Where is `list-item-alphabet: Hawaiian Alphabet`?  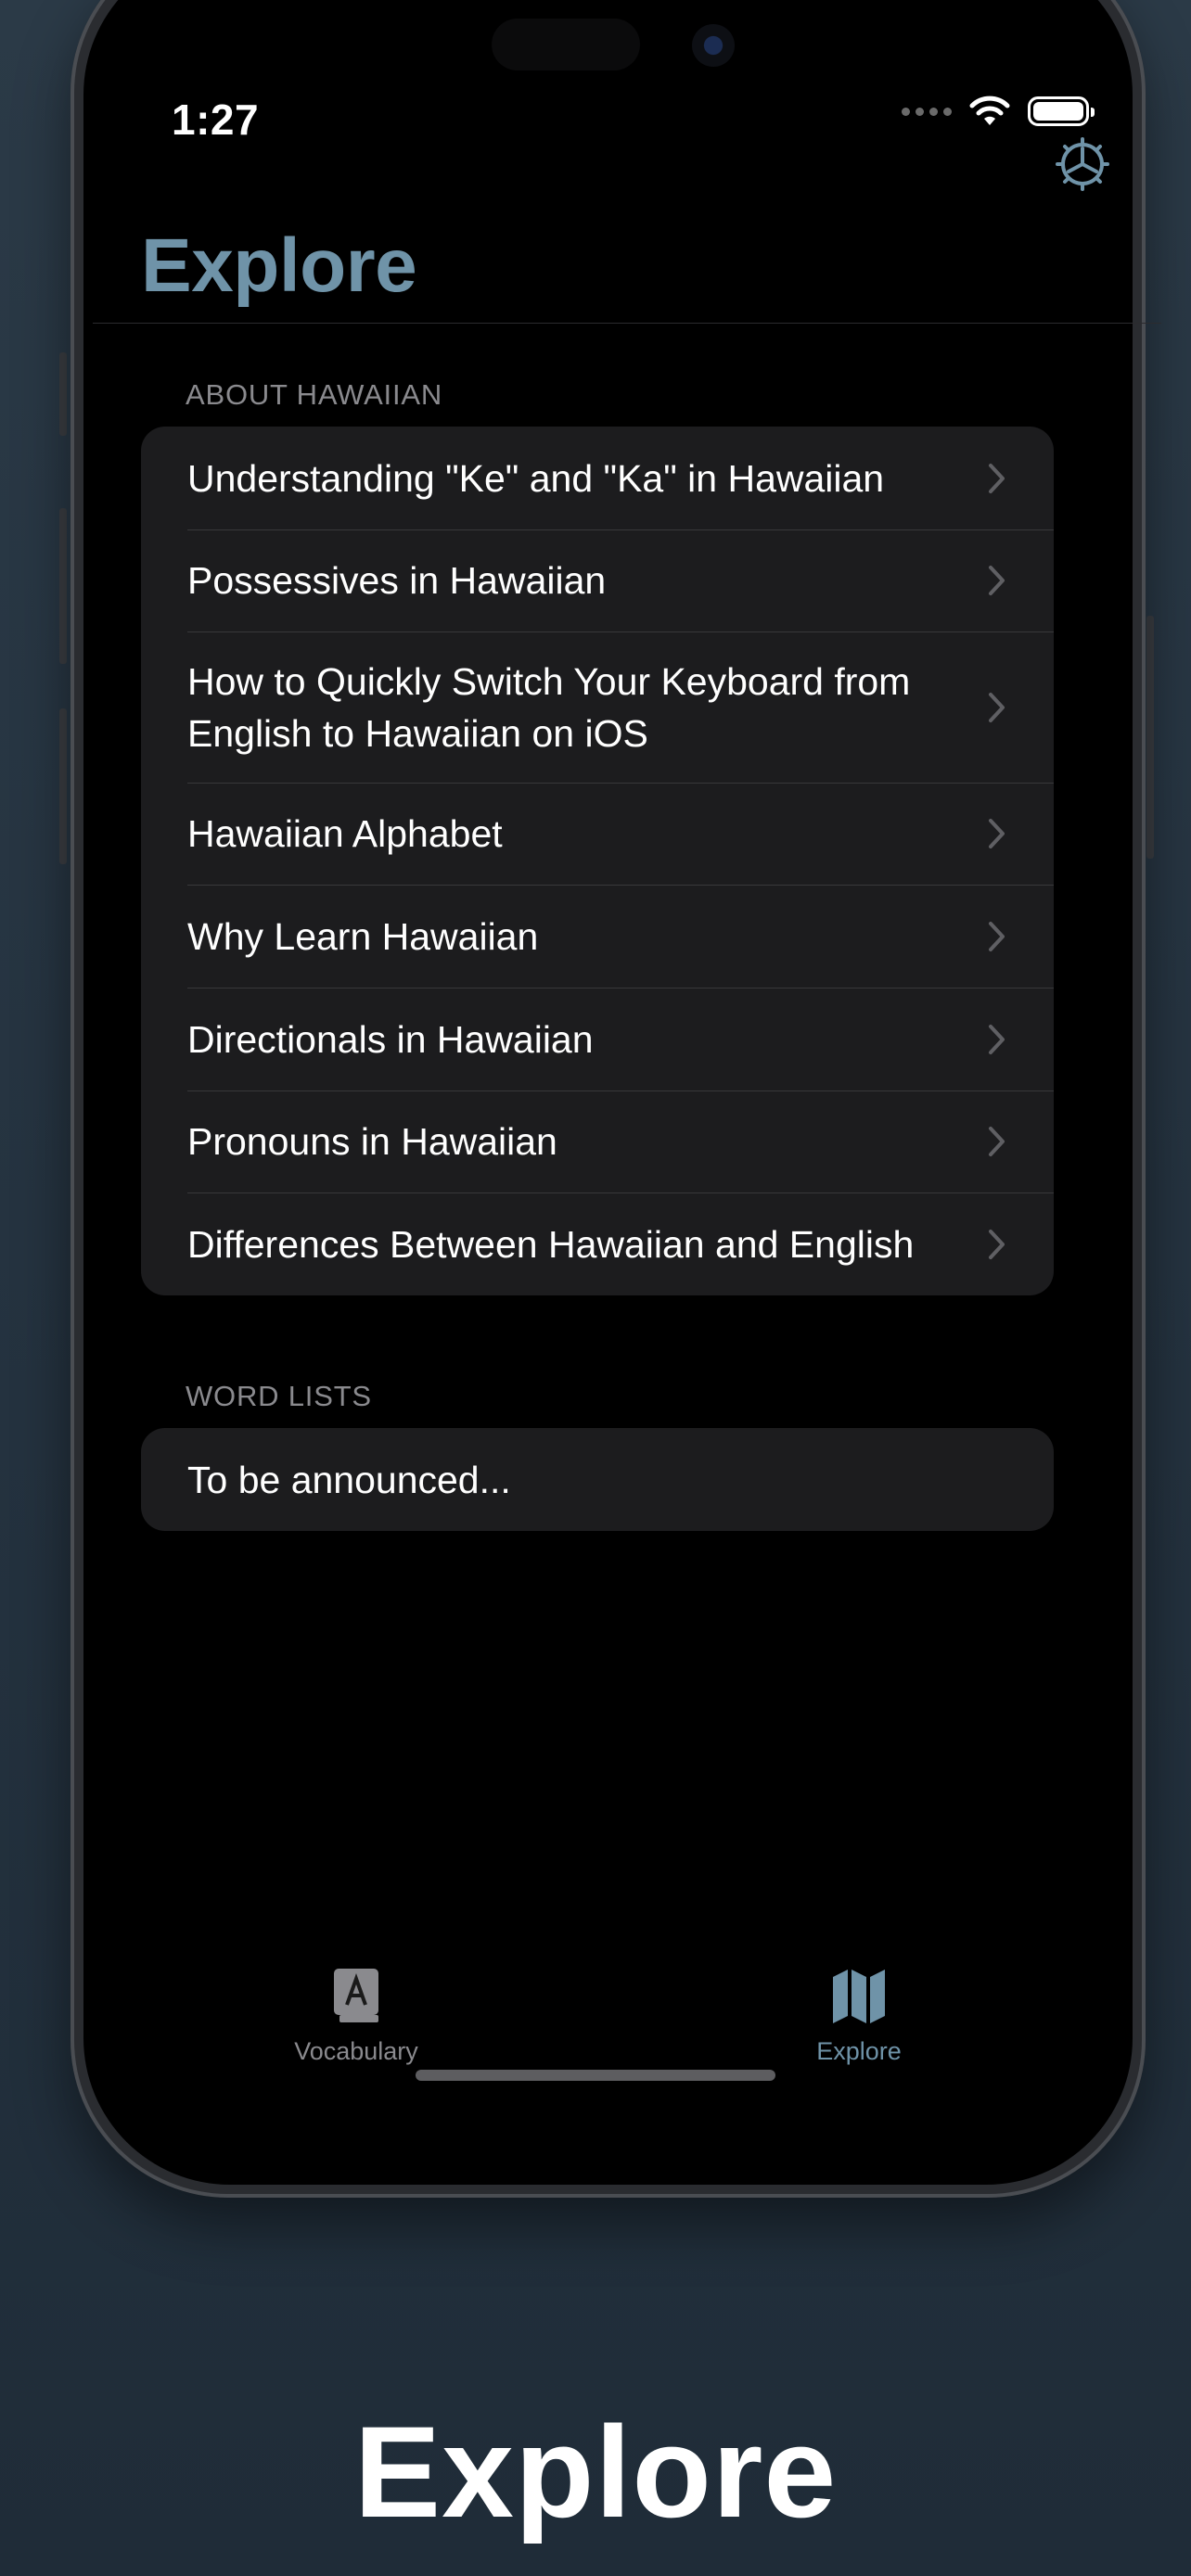
list-item-alphabet: Hawaiian Alphabet is located at coordinates (597, 834).